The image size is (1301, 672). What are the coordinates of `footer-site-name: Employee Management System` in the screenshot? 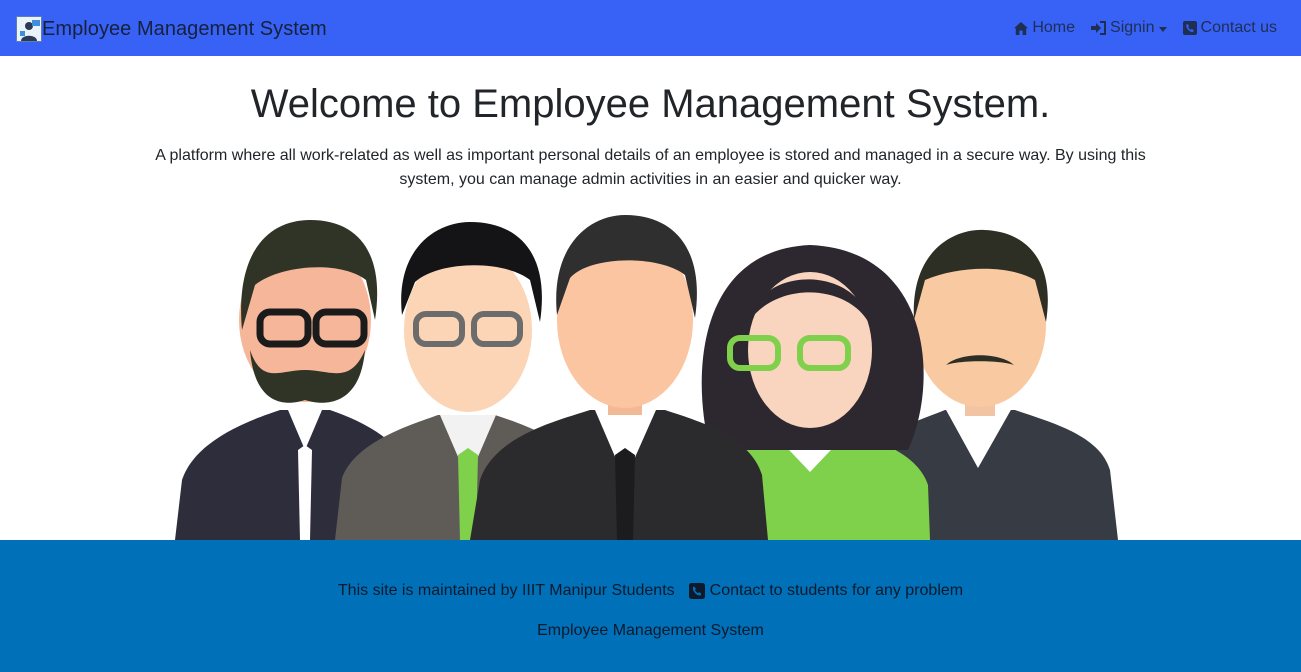 It's located at (650, 630).